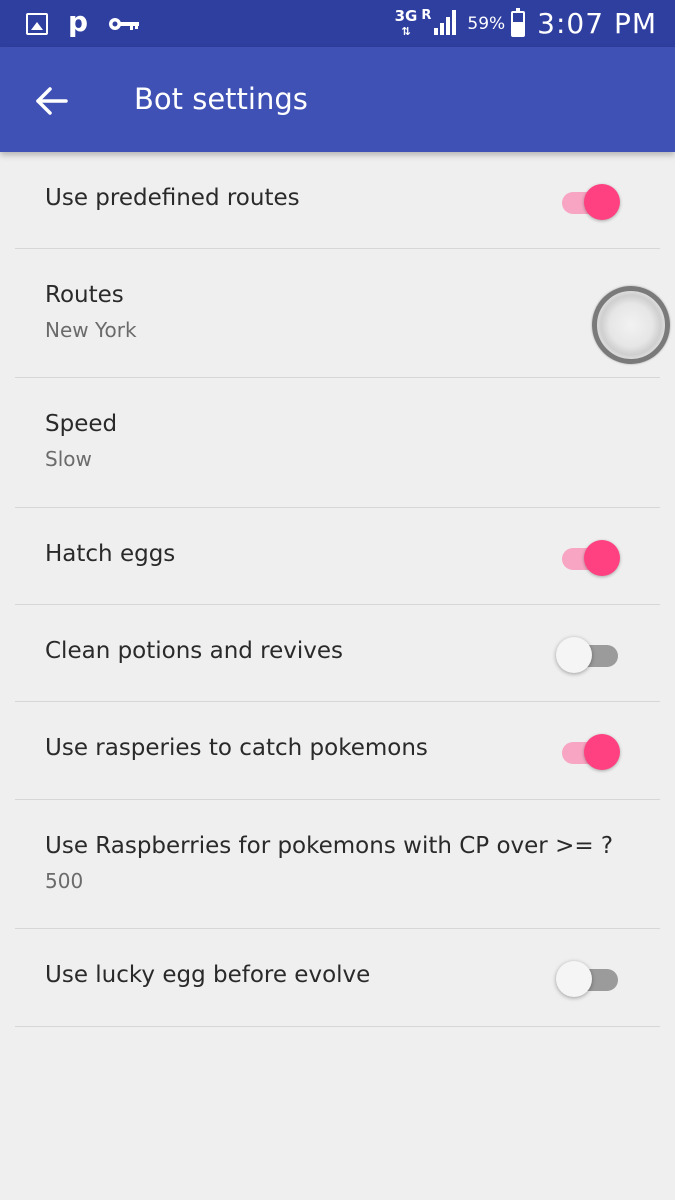 The width and height of the screenshot is (675, 1200). I want to click on battery-icon, so click(518, 22).